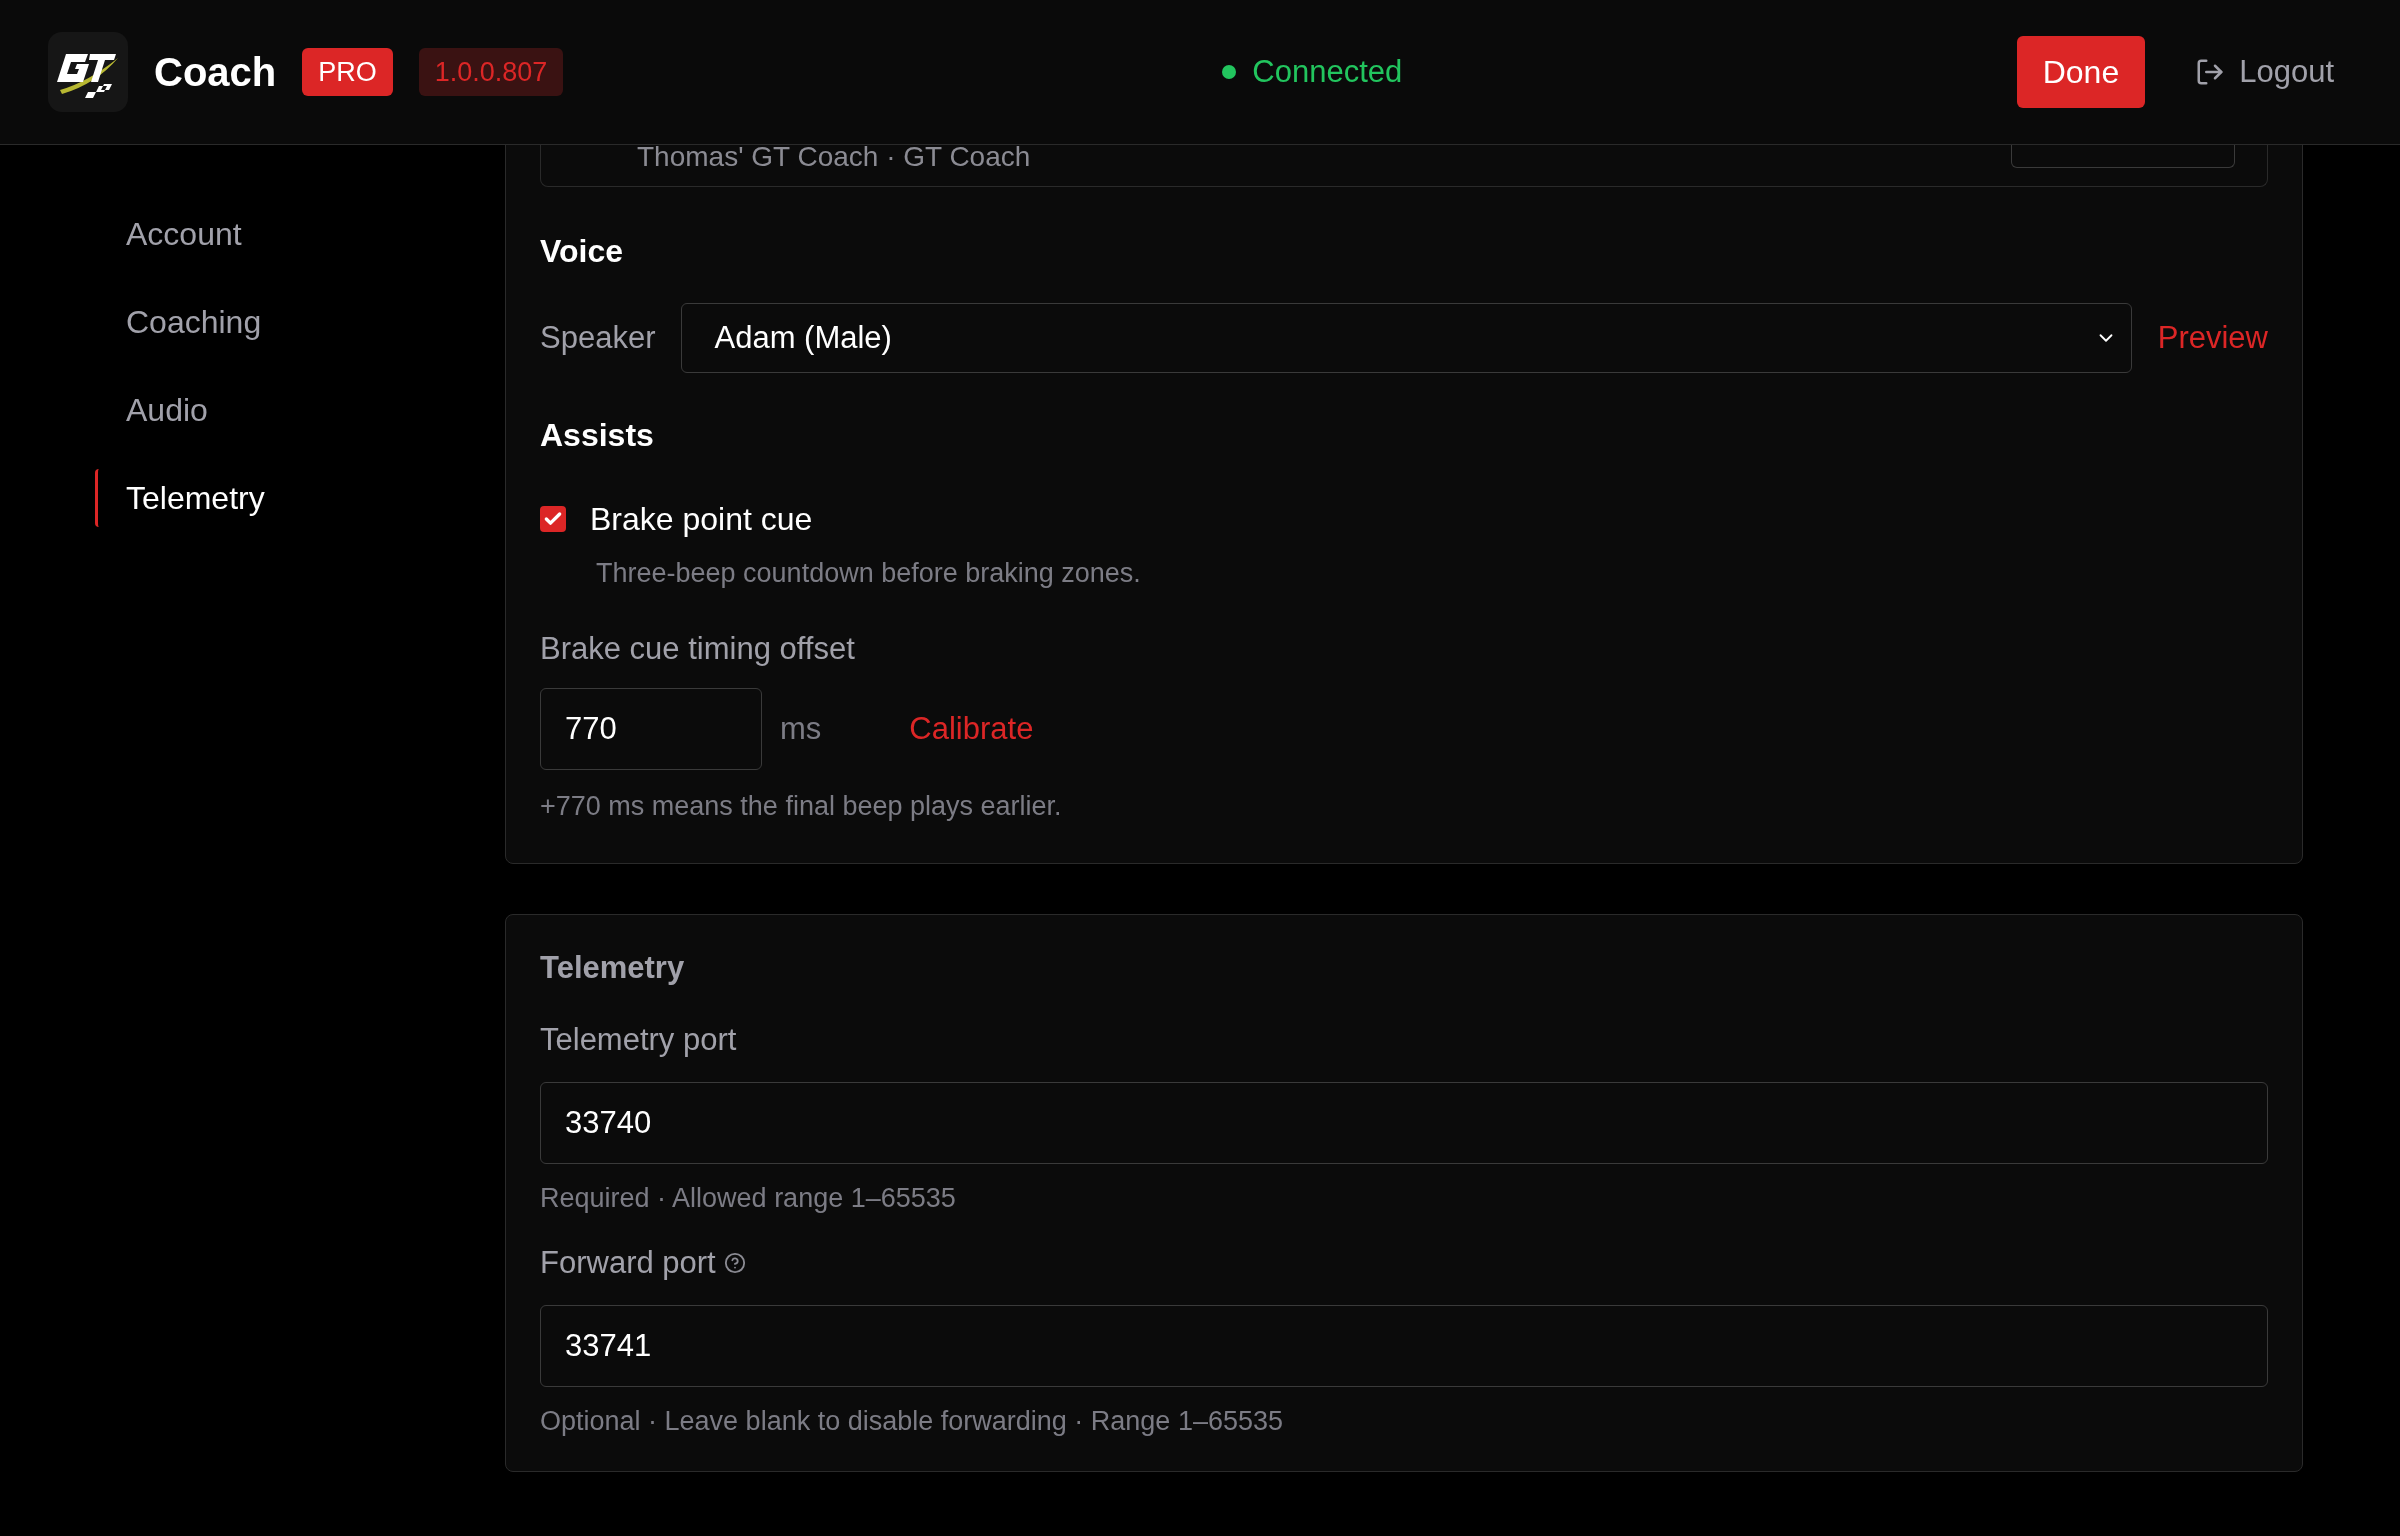 Image resolution: width=2400 pixels, height=1536 pixels. What do you see at coordinates (701, 519) in the screenshot?
I see `checkbox-label: Brake point cue` at bounding box center [701, 519].